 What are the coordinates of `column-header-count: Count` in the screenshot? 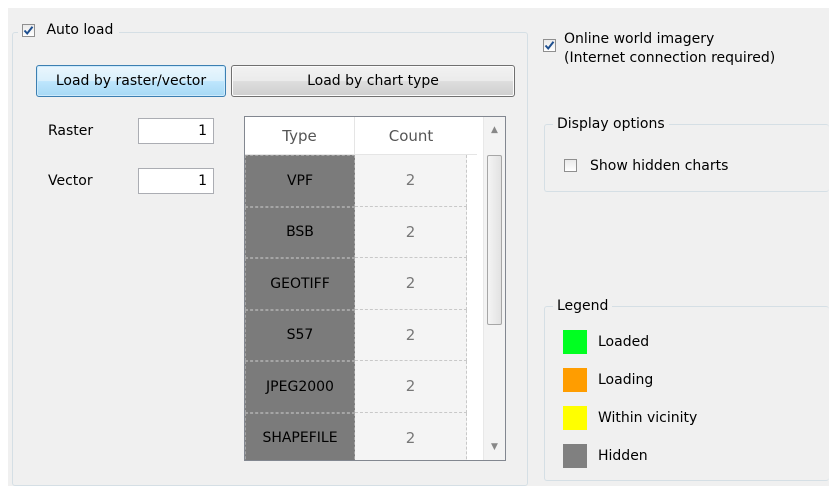 It's located at (411, 135).